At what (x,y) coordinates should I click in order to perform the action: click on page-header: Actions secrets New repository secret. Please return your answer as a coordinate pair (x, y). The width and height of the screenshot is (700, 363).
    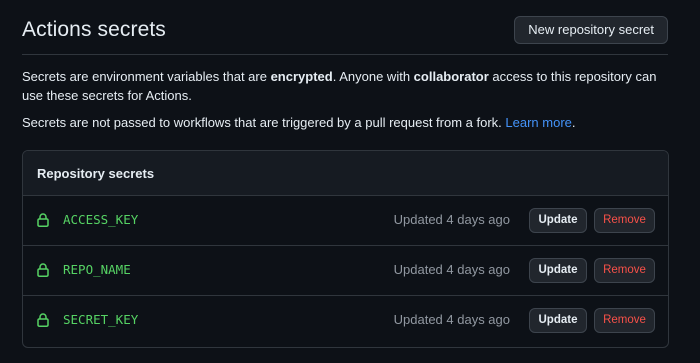
    Looking at the image, I should click on (345, 34).